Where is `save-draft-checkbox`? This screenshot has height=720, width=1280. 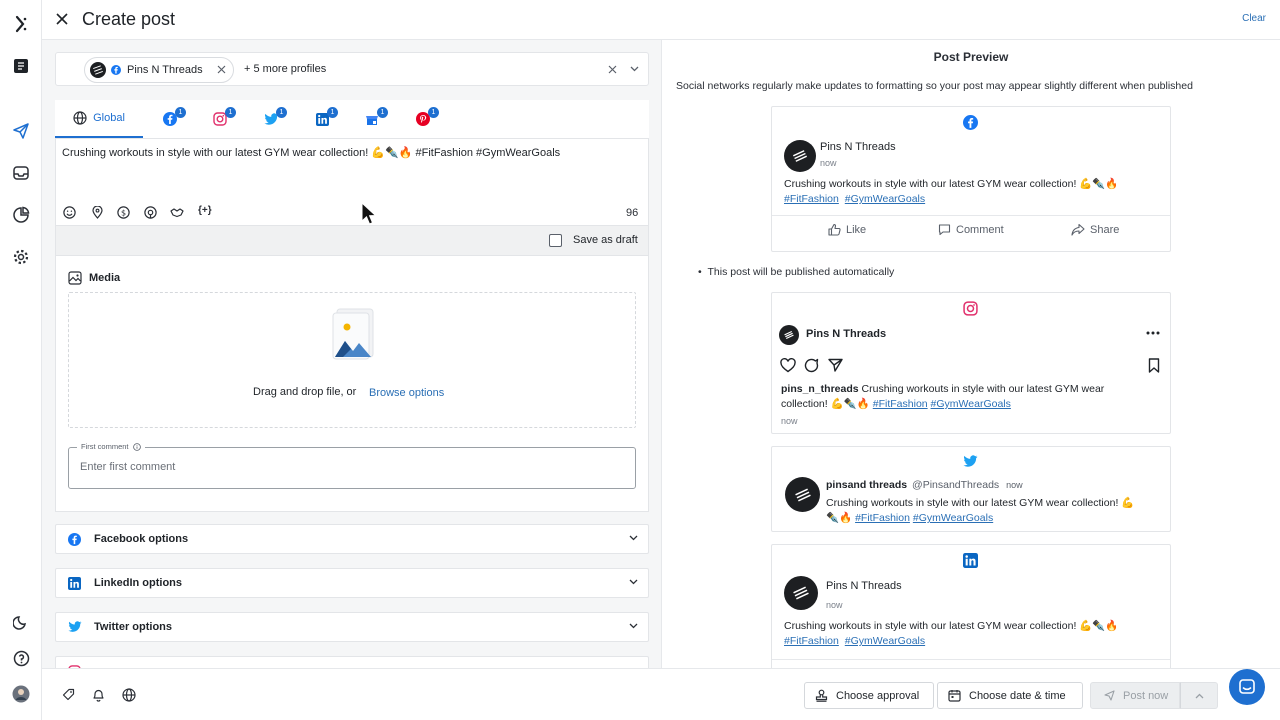 save-draft-checkbox is located at coordinates (555, 240).